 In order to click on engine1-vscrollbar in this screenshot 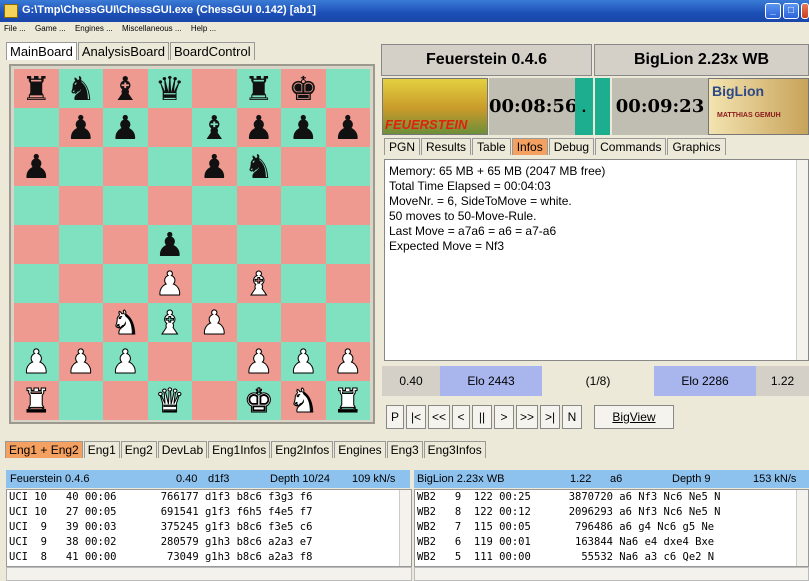, I will do `click(405, 528)`.